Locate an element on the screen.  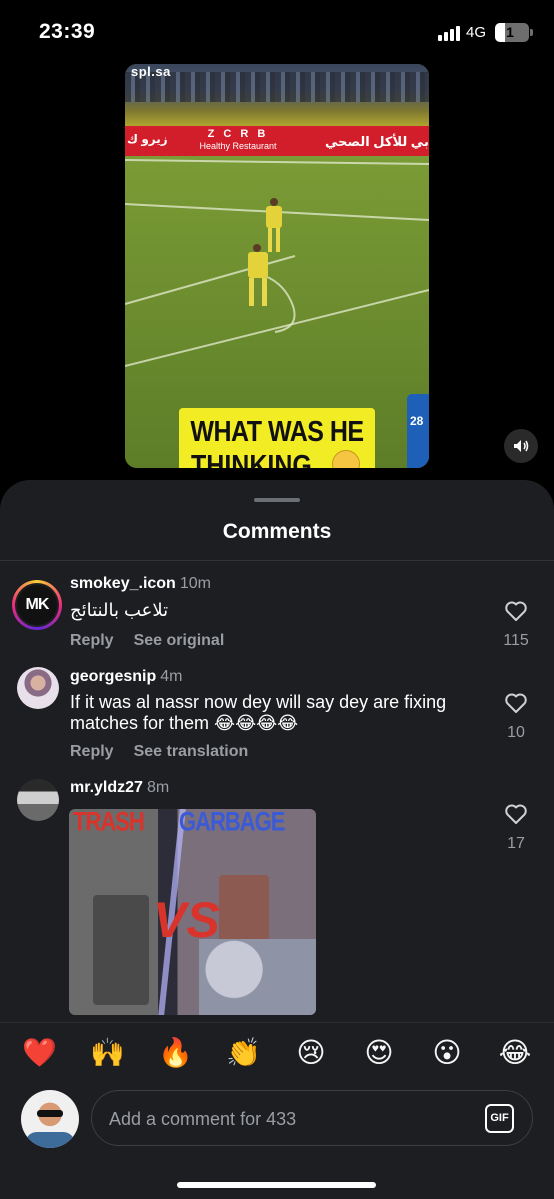
gif-text-right: GARBAGE is located at coordinates (232, 823).